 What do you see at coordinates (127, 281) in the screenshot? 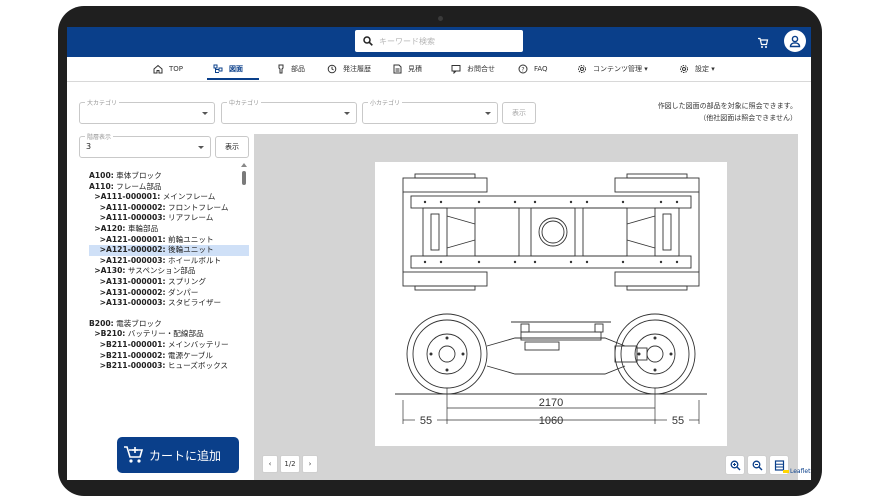
I see `tree-item-code: >A131-000001:` at bounding box center [127, 281].